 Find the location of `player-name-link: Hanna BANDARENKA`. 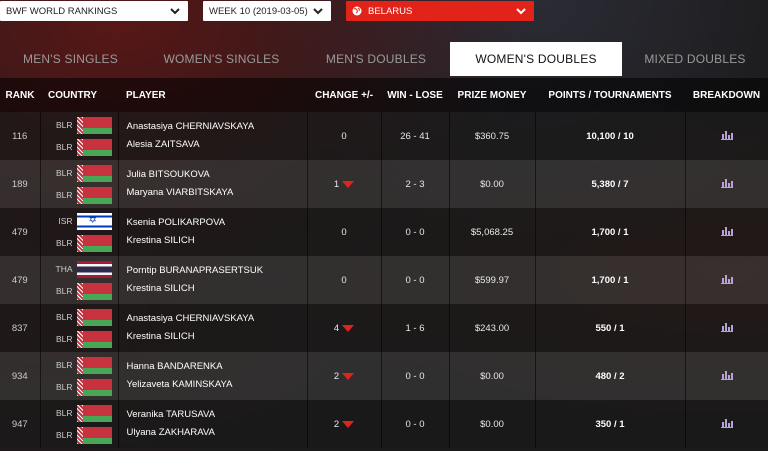

player-name-link: Hanna BANDARENKA is located at coordinates (217, 367).